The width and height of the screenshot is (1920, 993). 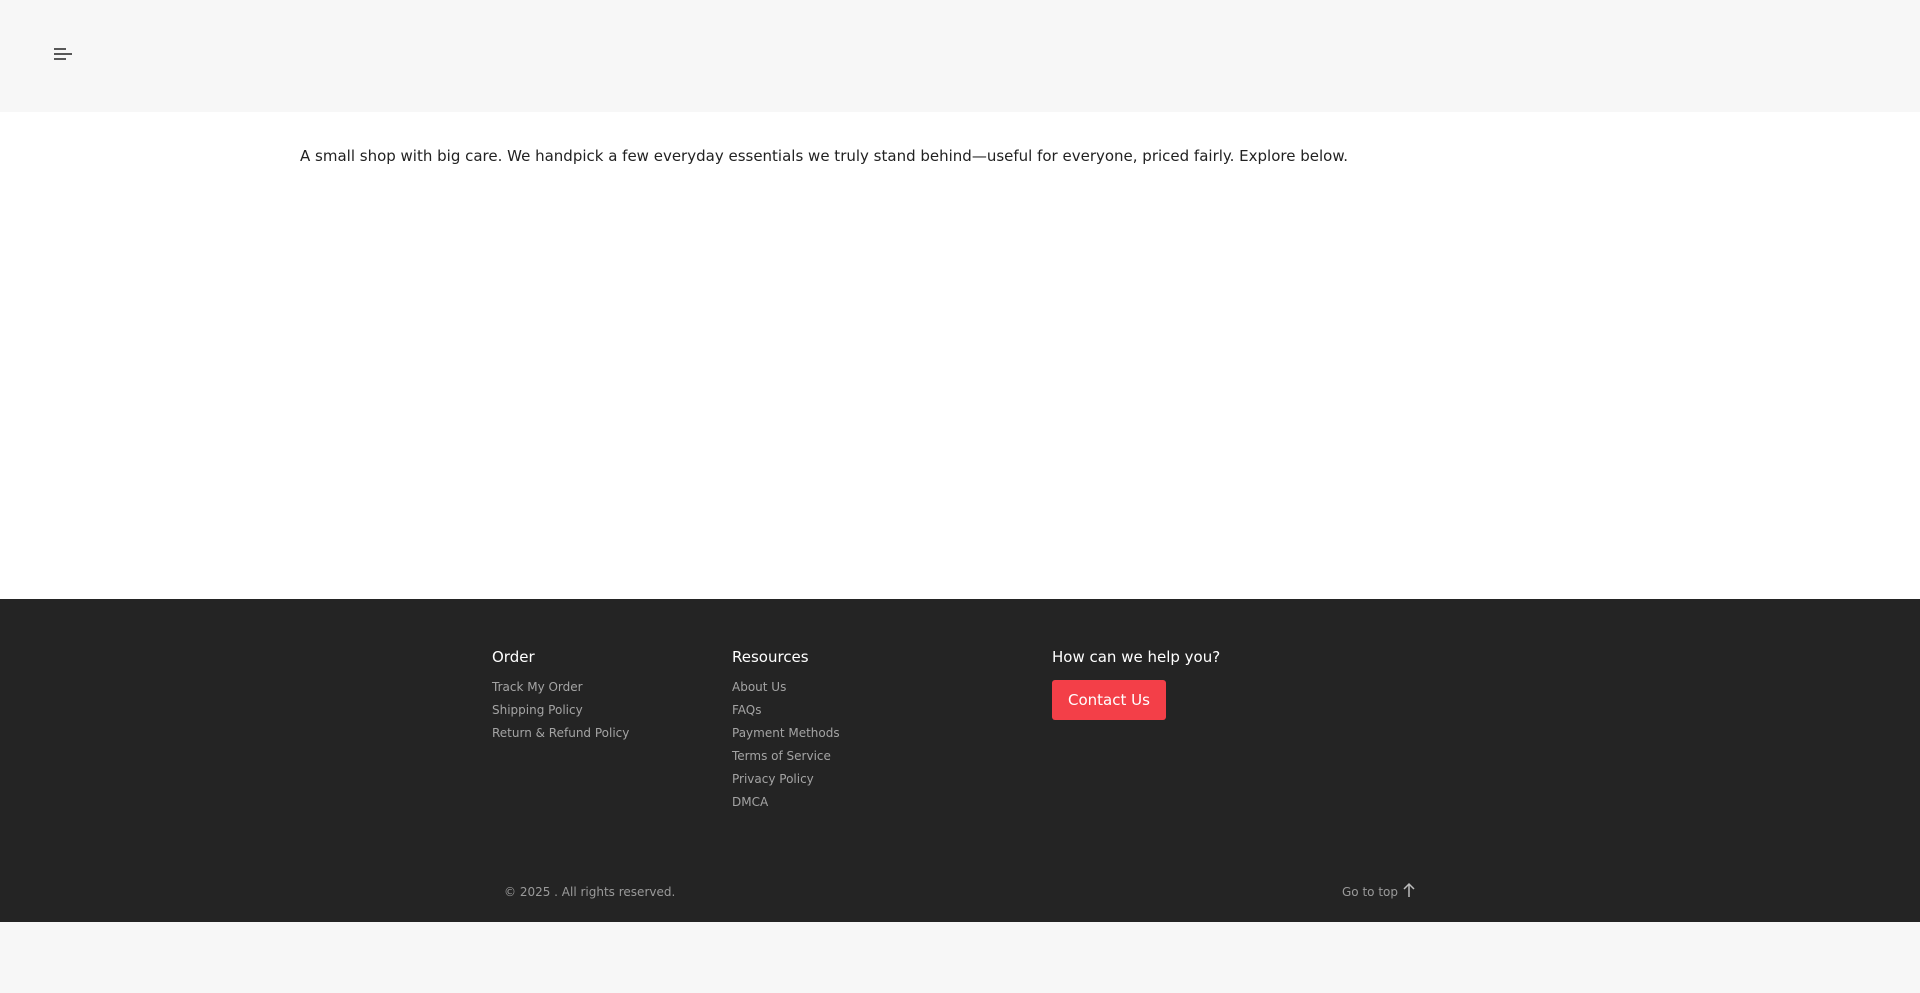 I want to click on bottom-band, so click(x=960, y=957).